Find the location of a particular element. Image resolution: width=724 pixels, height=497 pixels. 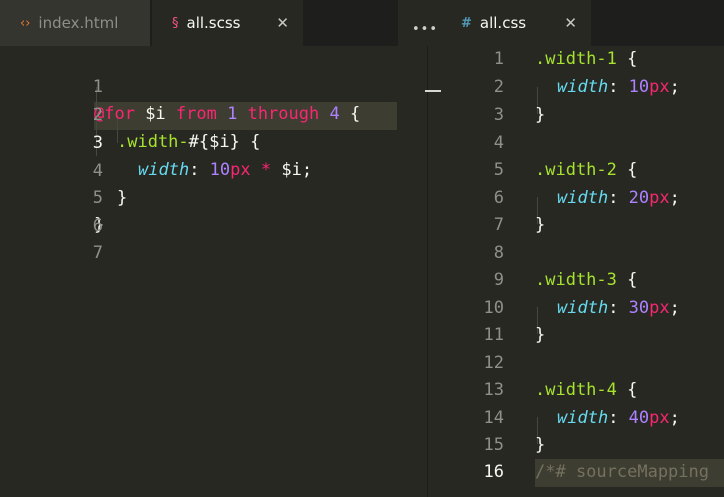

code-line: 5 } is located at coordinates (198, 196).